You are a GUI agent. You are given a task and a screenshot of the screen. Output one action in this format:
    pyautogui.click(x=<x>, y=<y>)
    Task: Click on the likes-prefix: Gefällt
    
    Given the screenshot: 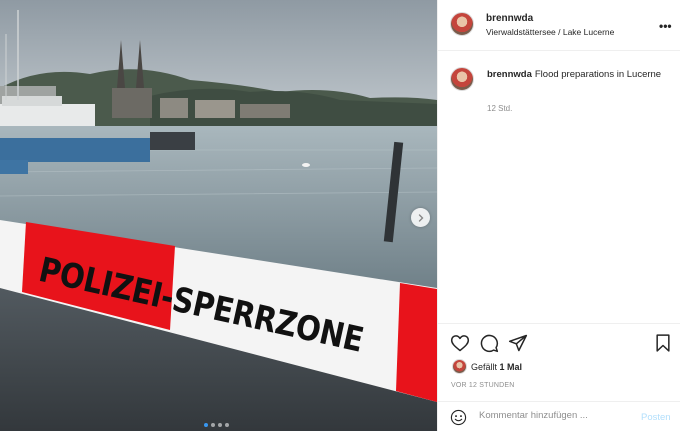 What is the action you would take?
    pyautogui.click(x=484, y=367)
    